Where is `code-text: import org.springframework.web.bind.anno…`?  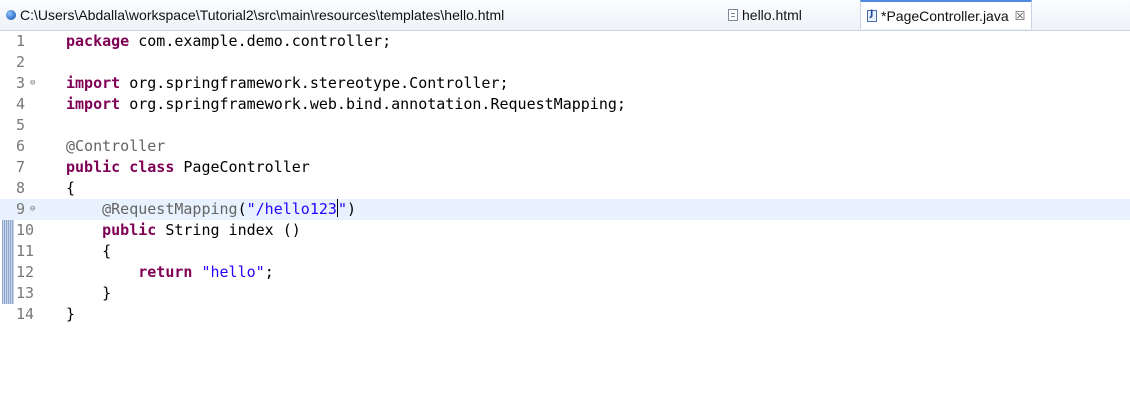 code-text: import org.springframework.web.bind.anno… is located at coordinates (346, 104).